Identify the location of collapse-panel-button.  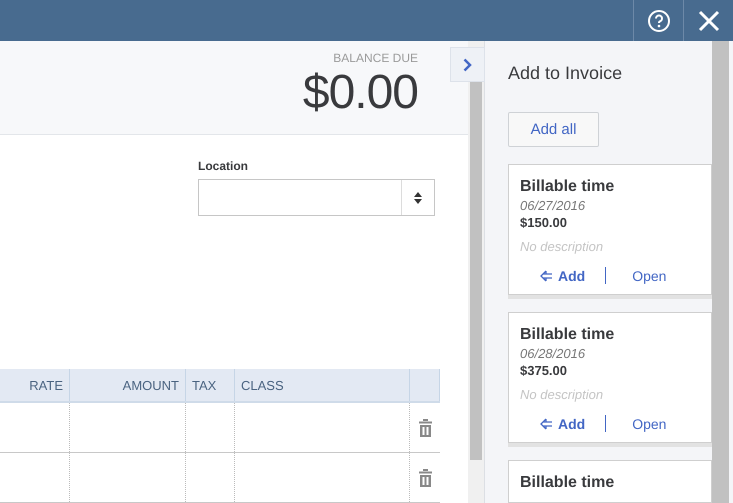
(467, 64).